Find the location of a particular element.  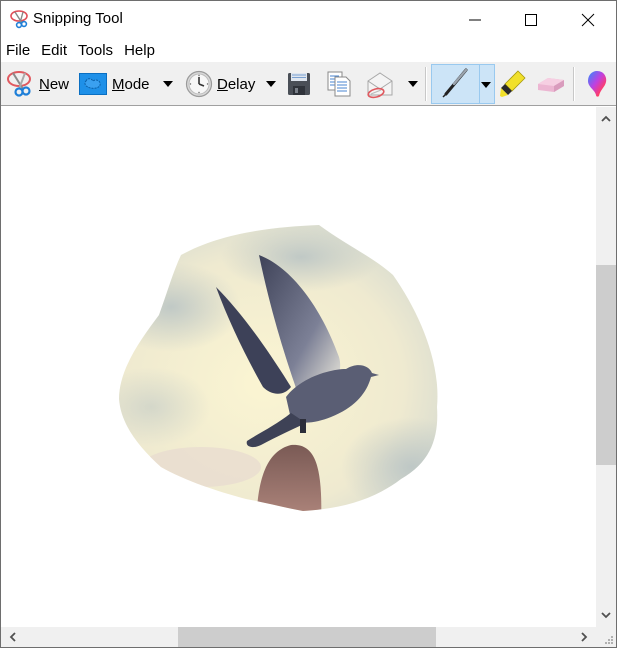

pen-tool-group is located at coordinates (463, 84).